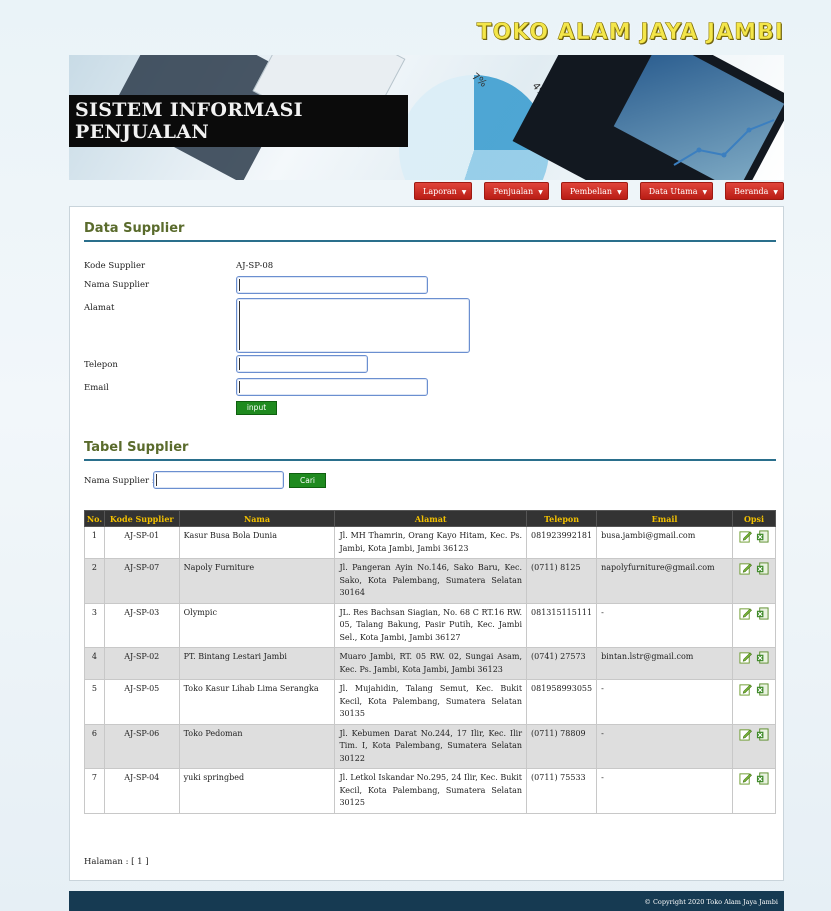  Describe the element at coordinates (562, 625) in the screenshot. I see `cell-telepon: 081315115111` at that location.